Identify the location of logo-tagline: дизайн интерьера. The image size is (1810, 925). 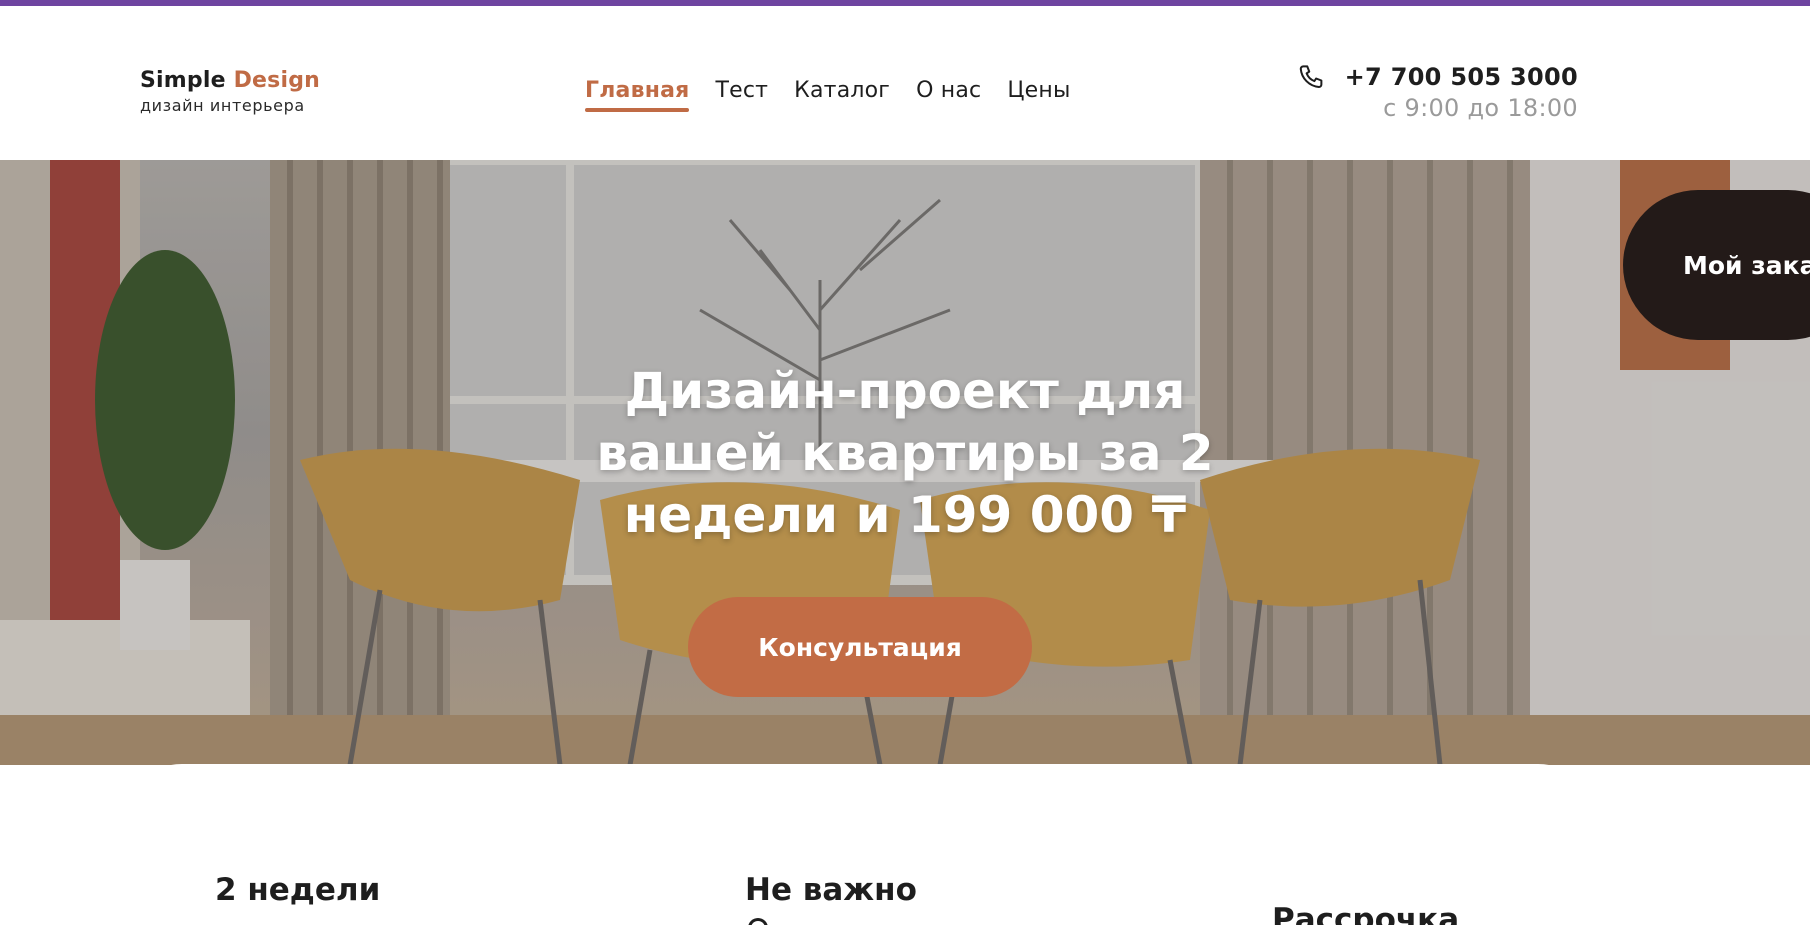
(222, 105).